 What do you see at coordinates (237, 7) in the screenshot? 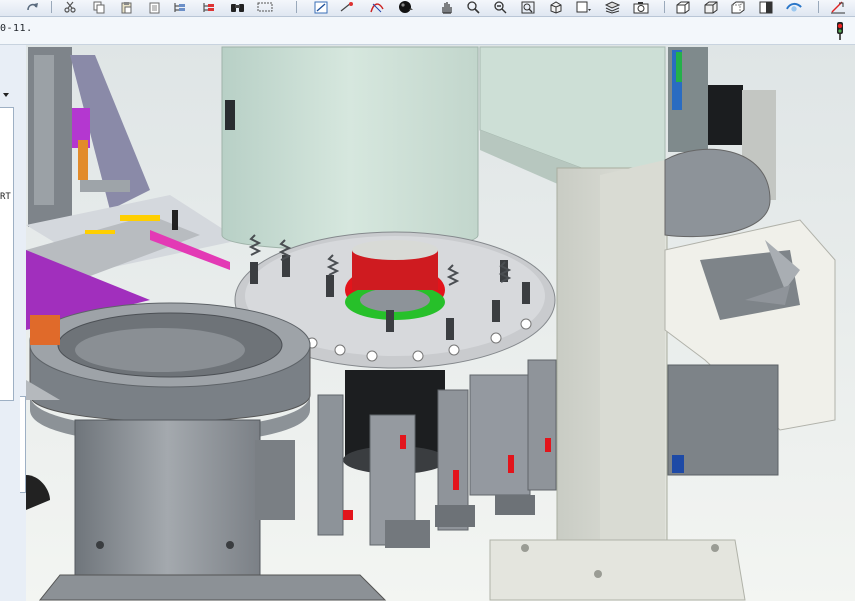
I see `binoculars-icon` at bounding box center [237, 7].